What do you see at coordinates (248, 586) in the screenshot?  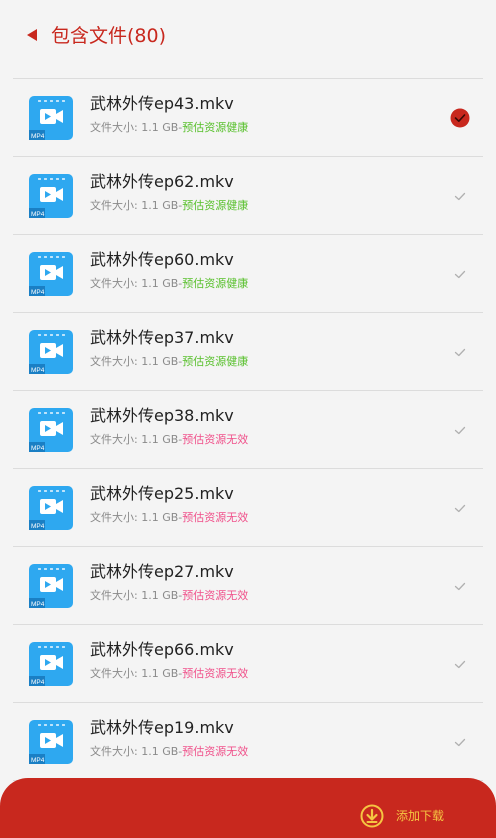 I see `file-row: MP4 武林外传ep27.mkv 文件大小: 1.1 GB-预估资源无效` at bounding box center [248, 586].